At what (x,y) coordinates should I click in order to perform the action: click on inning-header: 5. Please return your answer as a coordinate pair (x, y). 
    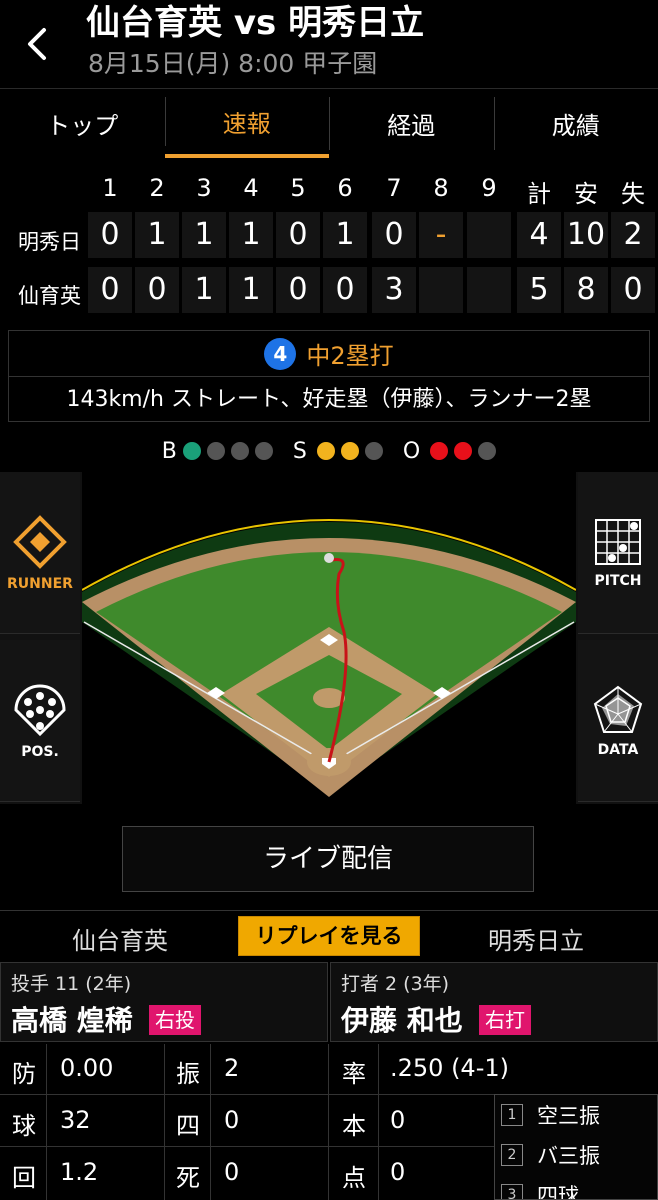
    Looking at the image, I should click on (298, 188).